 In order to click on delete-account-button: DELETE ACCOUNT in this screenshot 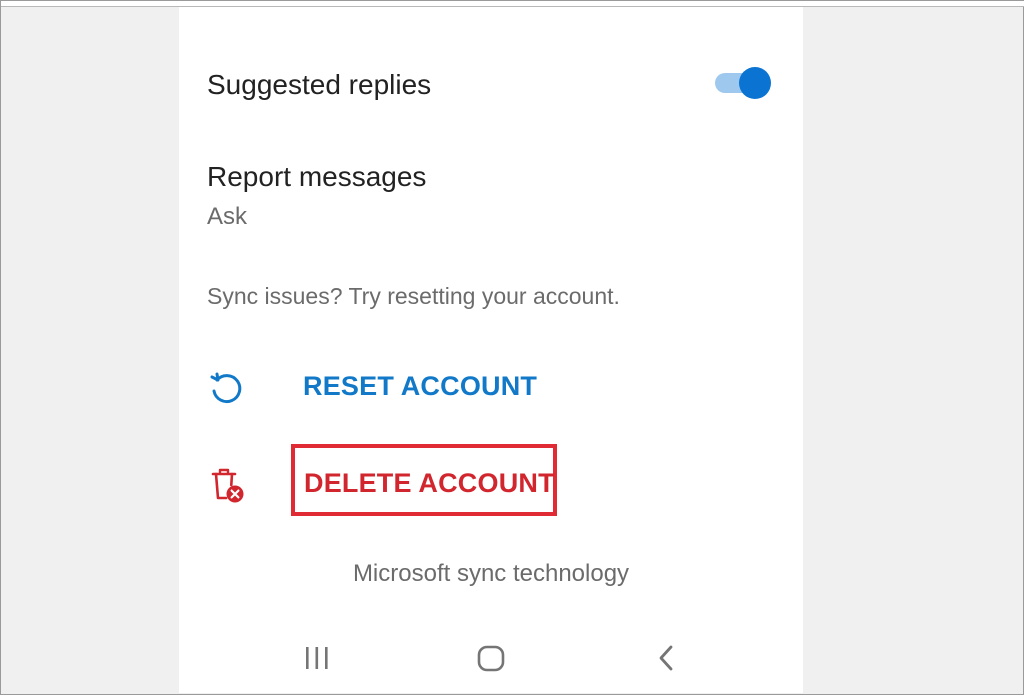, I will do `click(429, 483)`.